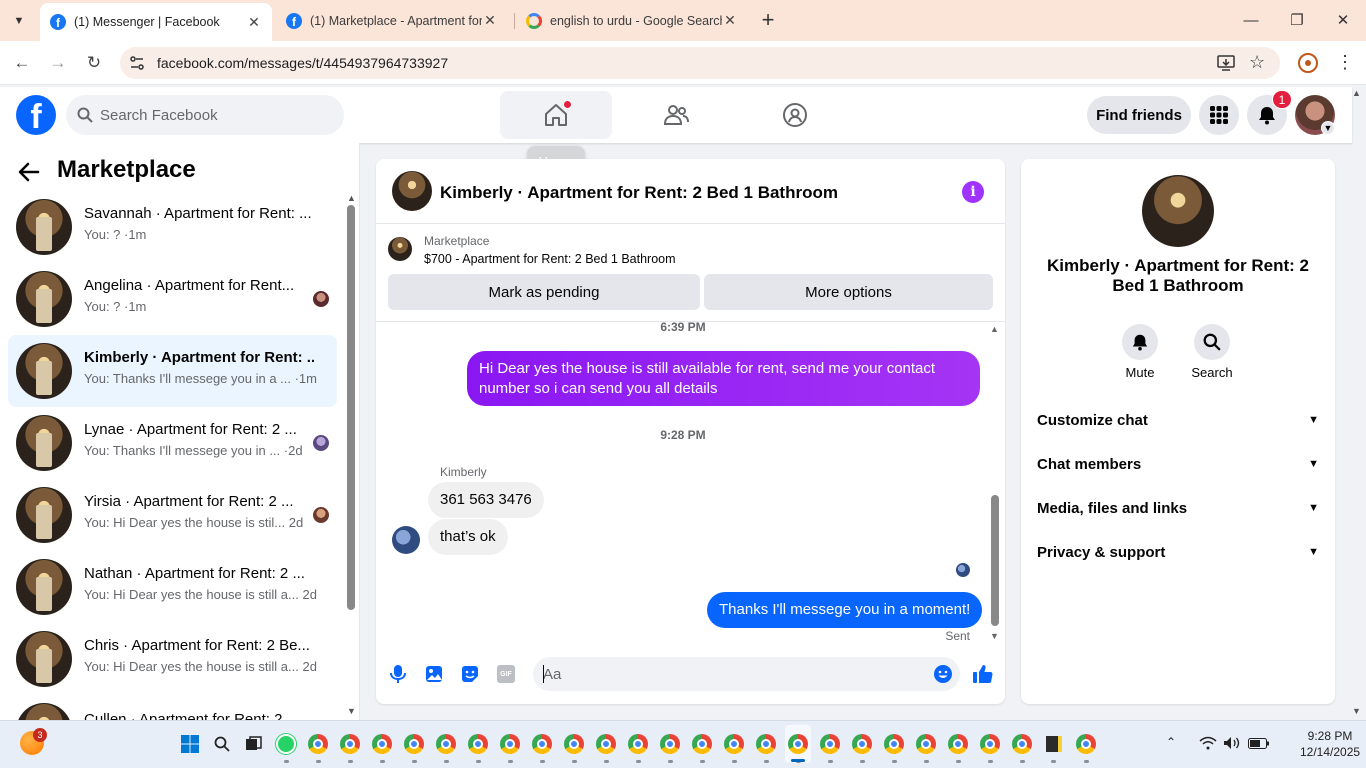 The height and width of the screenshot is (768, 1366). What do you see at coordinates (470, 674) in the screenshot?
I see `sticker-icon` at bounding box center [470, 674].